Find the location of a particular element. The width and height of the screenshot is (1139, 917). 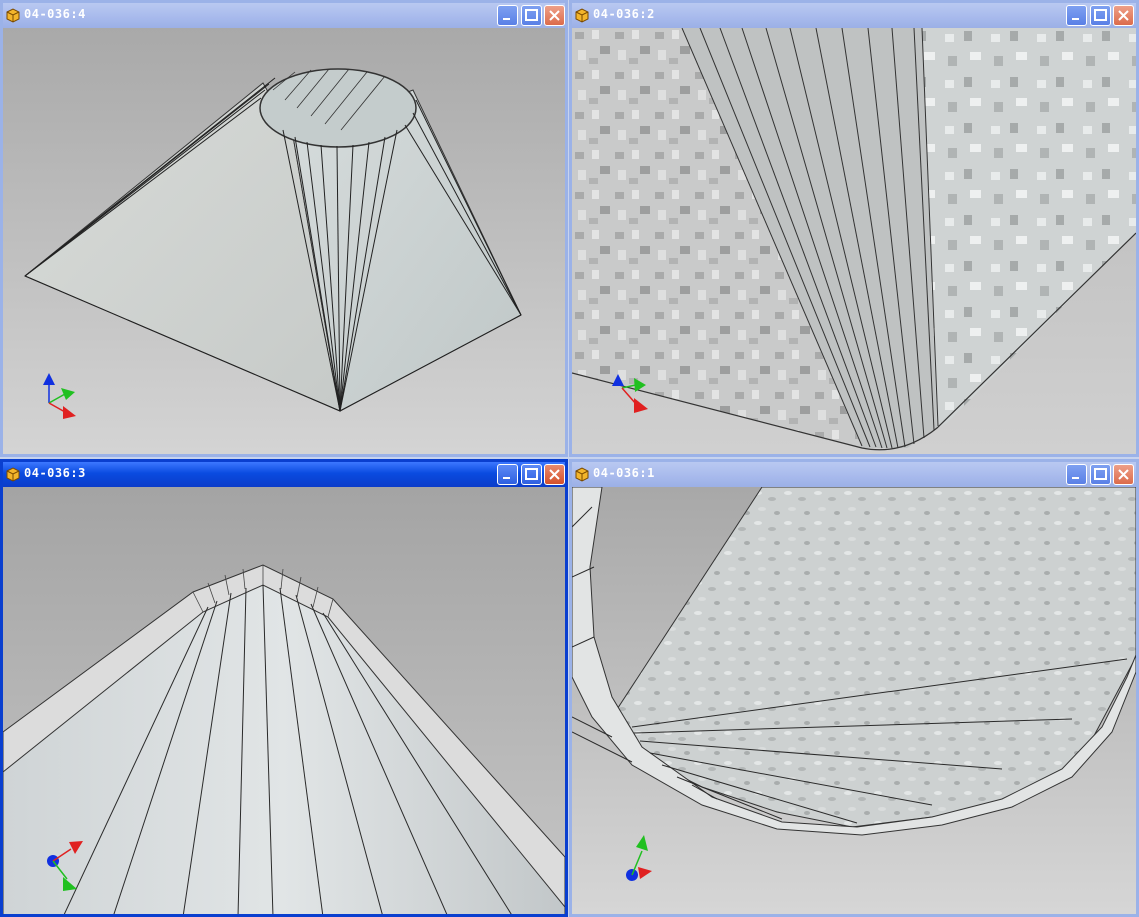

window-title: 04-036:2 is located at coordinates (624, 14).